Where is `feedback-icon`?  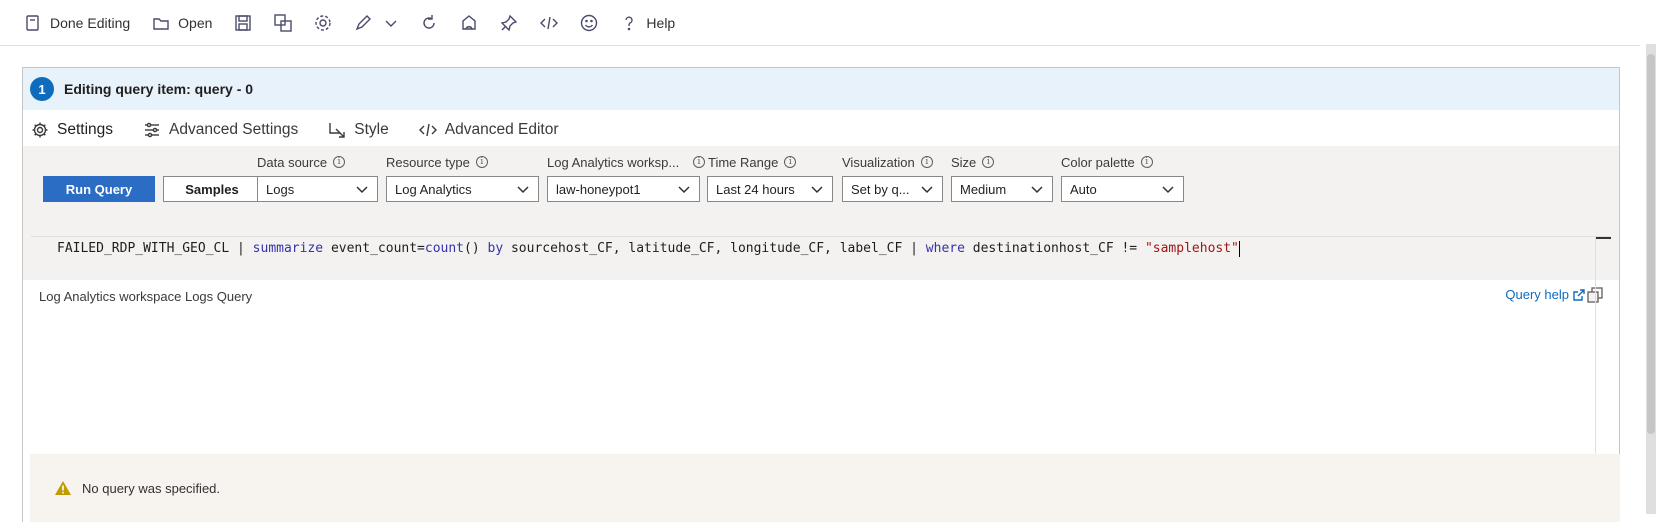 feedback-icon is located at coordinates (589, 22).